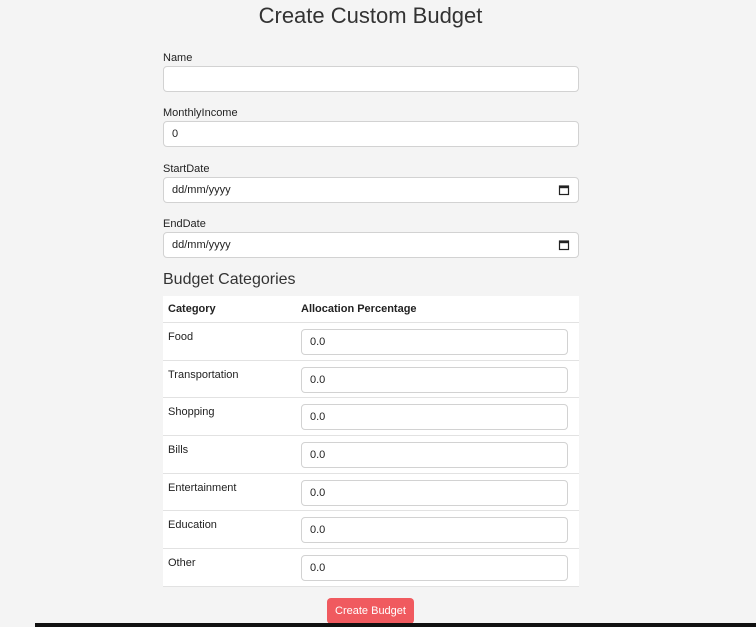 The image size is (756, 627). I want to click on table-header-row: Category Allocation Percentage, so click(371, 309).